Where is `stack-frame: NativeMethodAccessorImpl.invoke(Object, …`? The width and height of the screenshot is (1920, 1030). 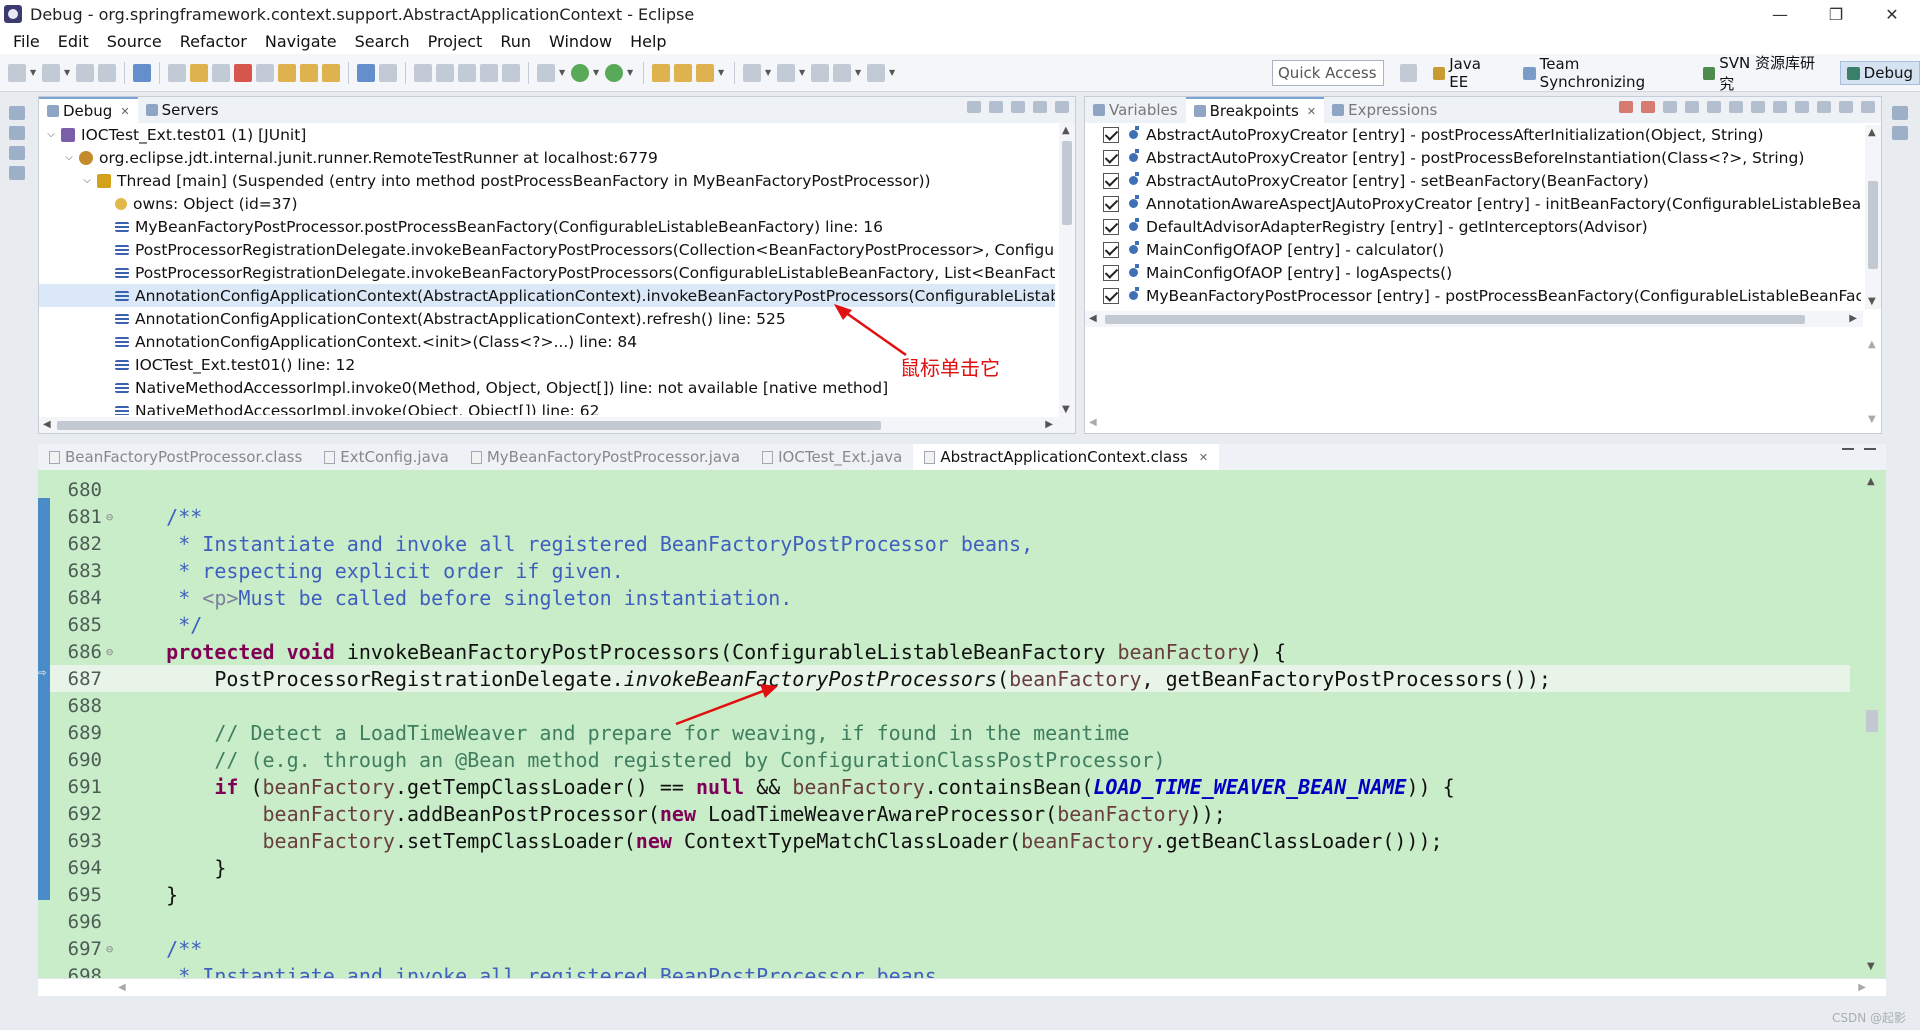
stack-frame: NativeMethodAccessorImpl.invoke(Object, … is located at coordinates (547, 407).